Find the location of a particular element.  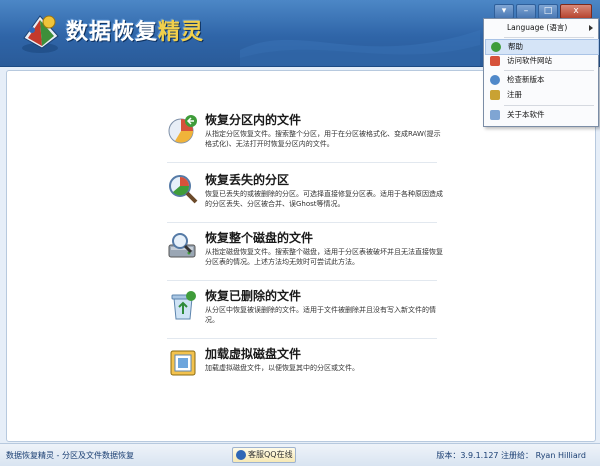

menu-item-help: 帮助 is located at coordinates (542, 47).